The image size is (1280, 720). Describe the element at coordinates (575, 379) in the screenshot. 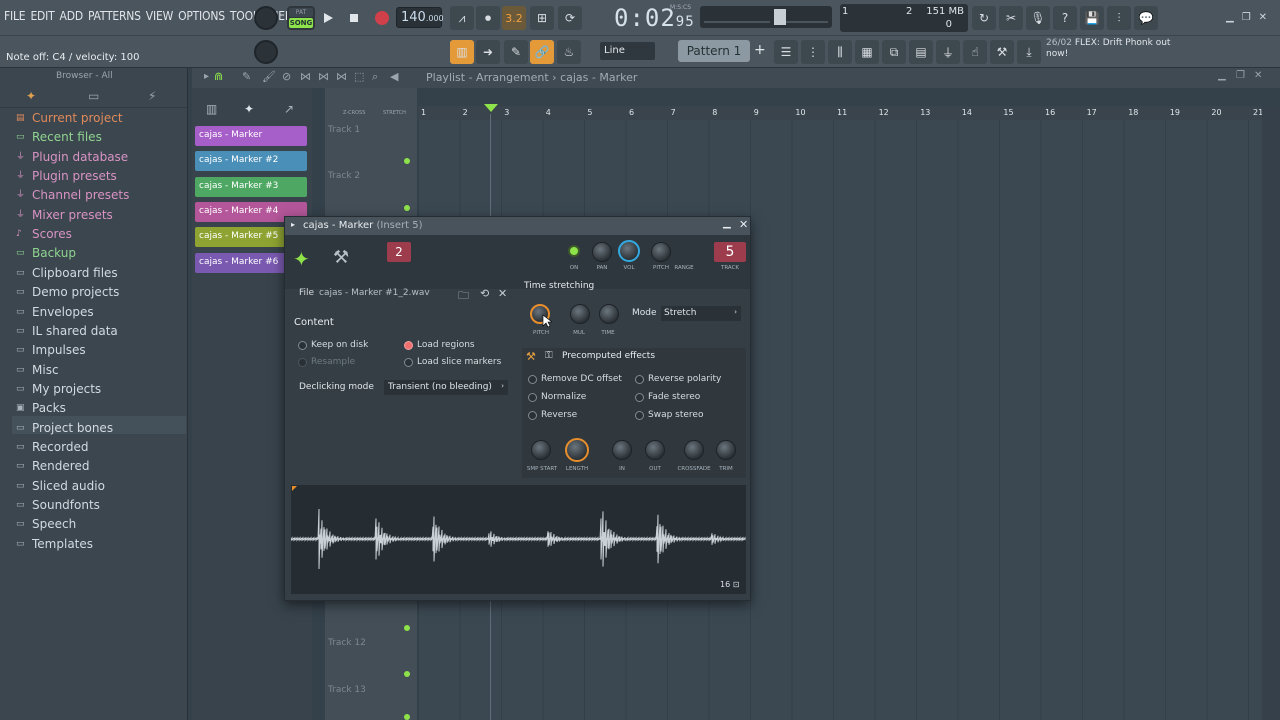

I see `remove-dc-option: Remove DC offset` at that location.